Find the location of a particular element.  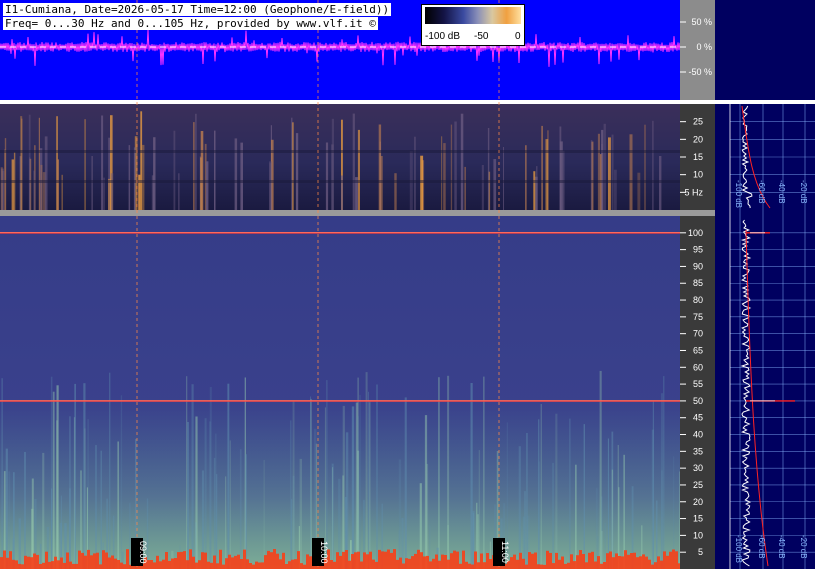

spectrogram-bottom-tick-label: 15 is located at coordinates (698, 519).